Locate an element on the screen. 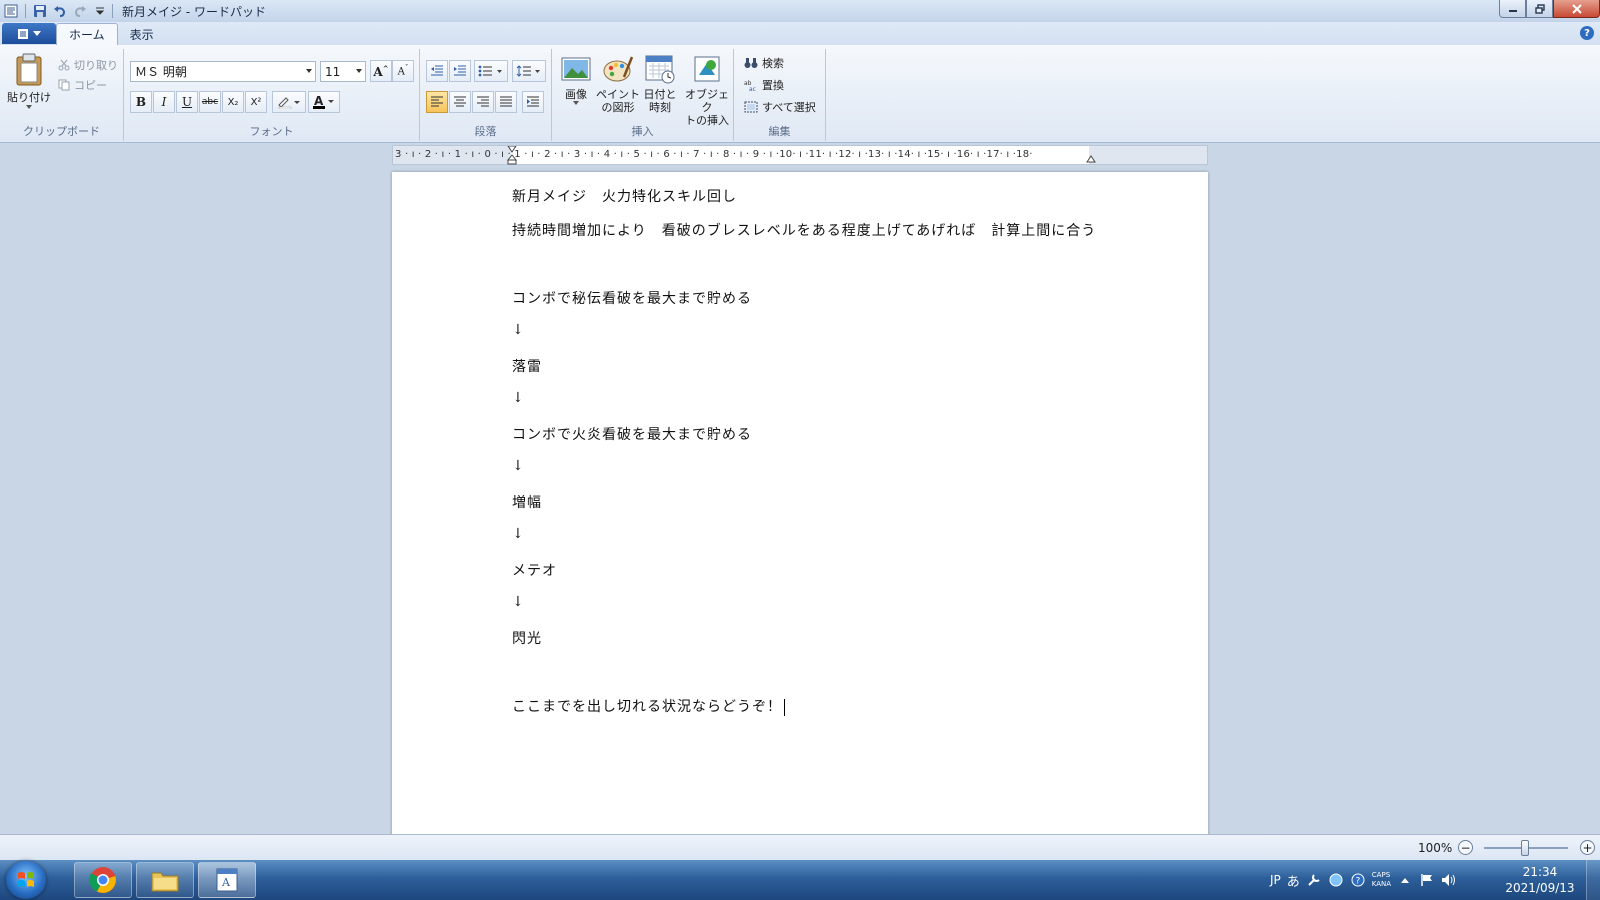 Image resolution: width=1600 pixels, height=900 pixels. svg-text: ac is located at coordinates (752, 88).